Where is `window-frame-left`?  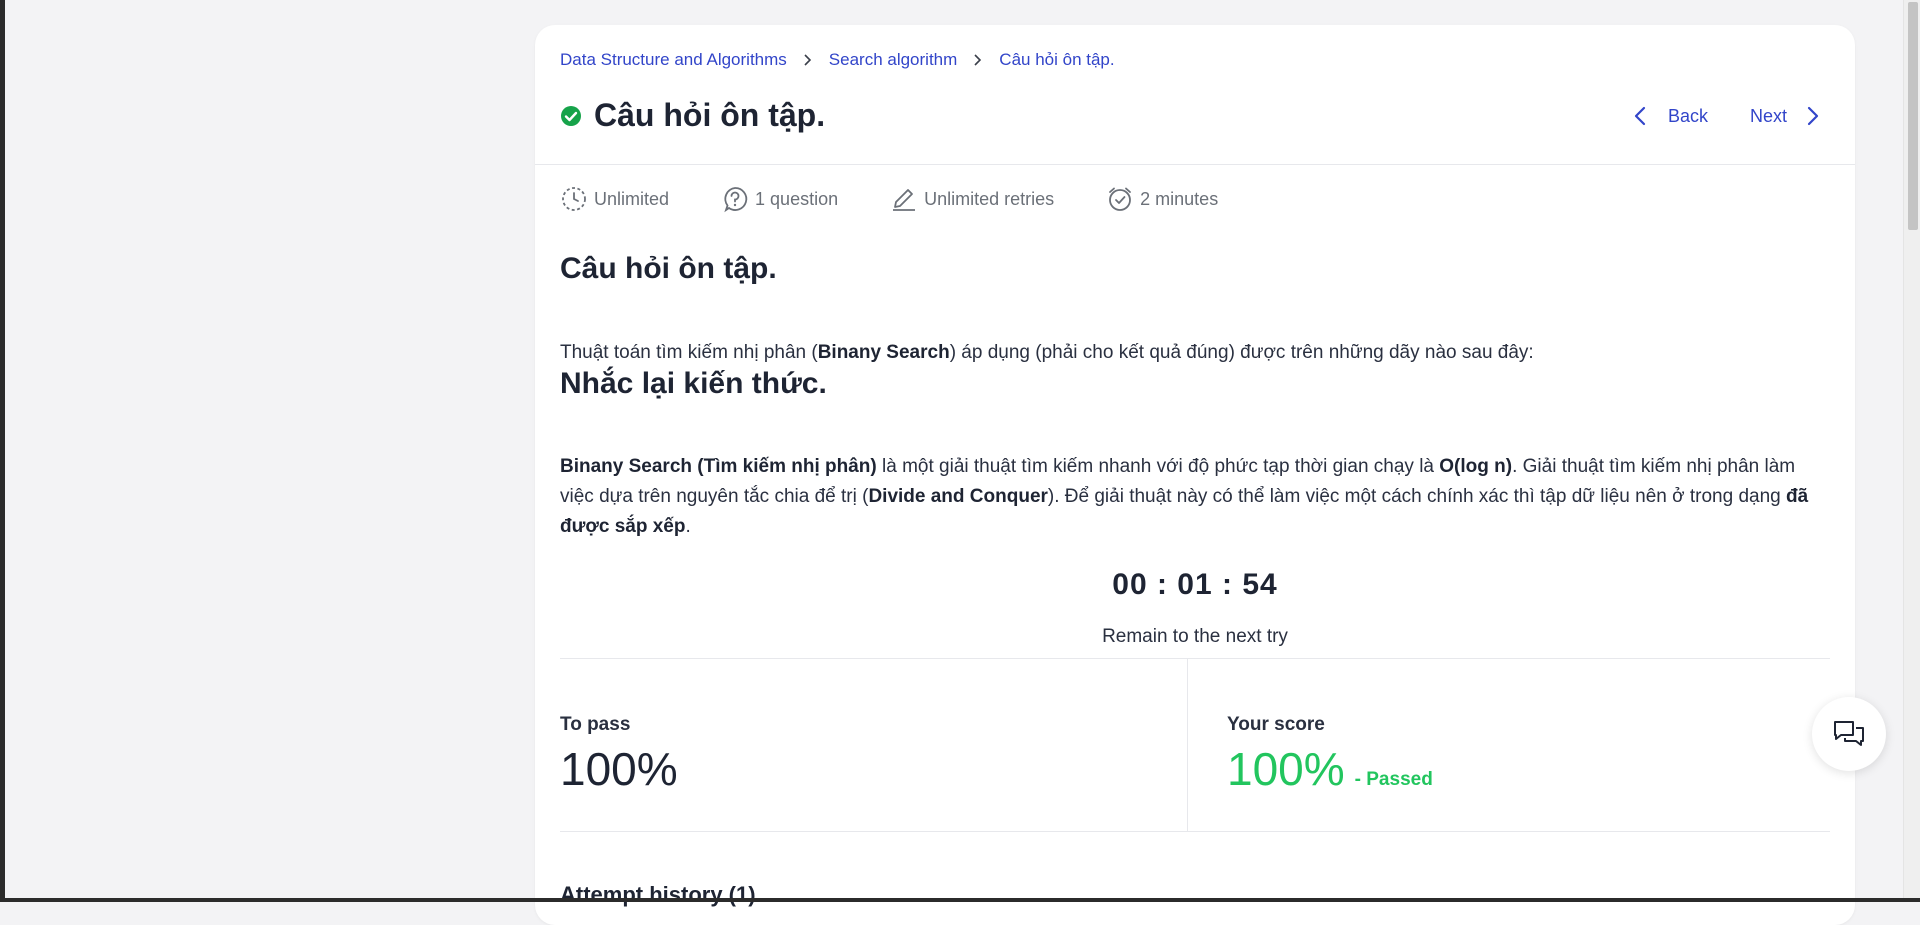
window-frame-left is located at coordinates (2, 451).